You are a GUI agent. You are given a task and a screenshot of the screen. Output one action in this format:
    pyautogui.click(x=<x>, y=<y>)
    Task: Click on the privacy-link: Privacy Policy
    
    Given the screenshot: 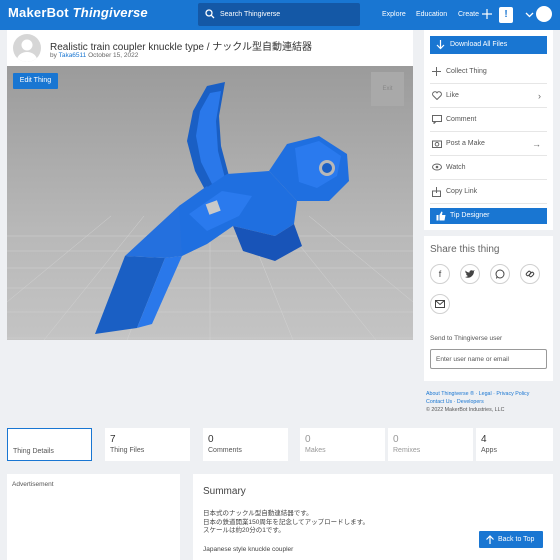 What is the action you would take?
    pyautogui.click(x=512, y=394)
    